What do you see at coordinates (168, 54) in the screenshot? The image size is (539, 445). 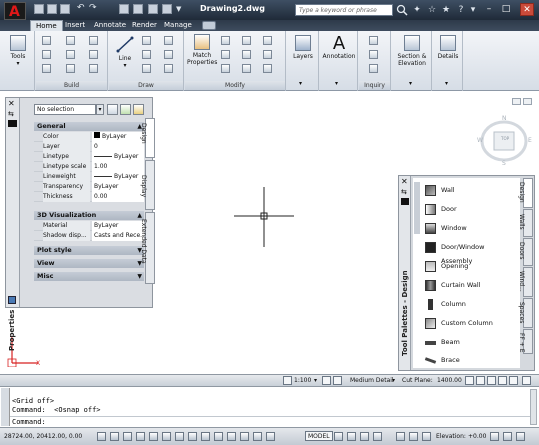 I see `hatch-icon` at bounding box center [168, 54].